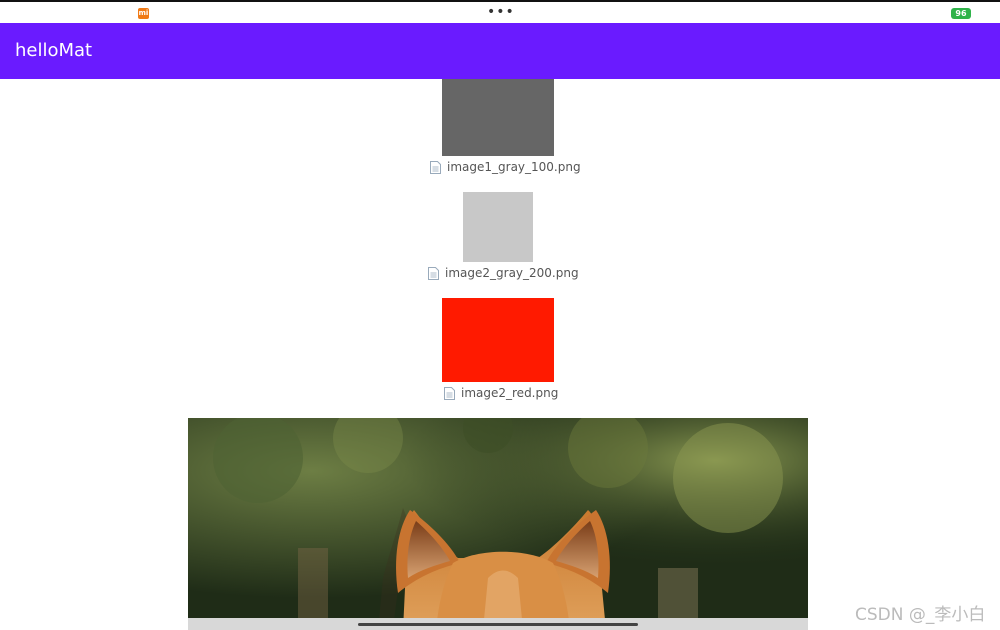 This screenshot has height=630, width=1000. Describe the element at coordinates (498, 340) in the screenshot. I see `red-image` at that location.